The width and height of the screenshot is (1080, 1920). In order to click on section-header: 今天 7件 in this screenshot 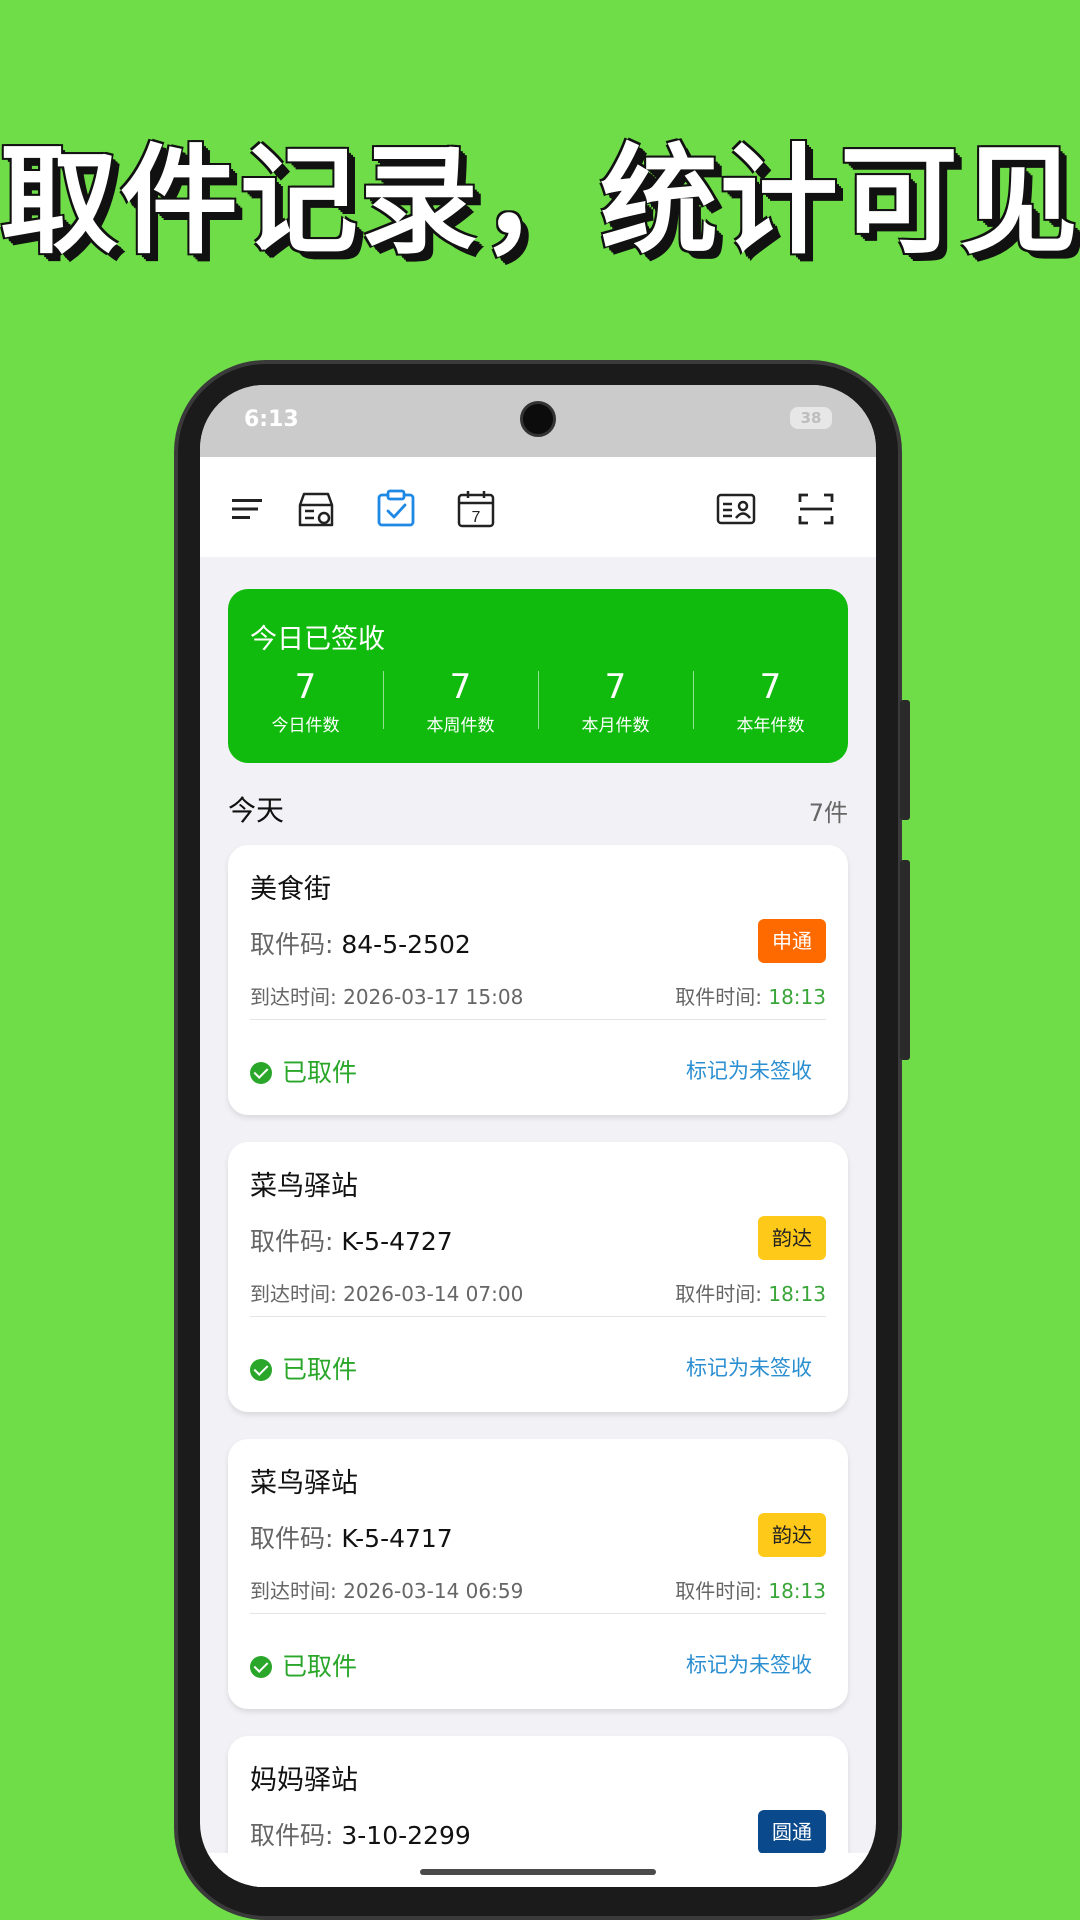, I will do `click(538, 809)`.